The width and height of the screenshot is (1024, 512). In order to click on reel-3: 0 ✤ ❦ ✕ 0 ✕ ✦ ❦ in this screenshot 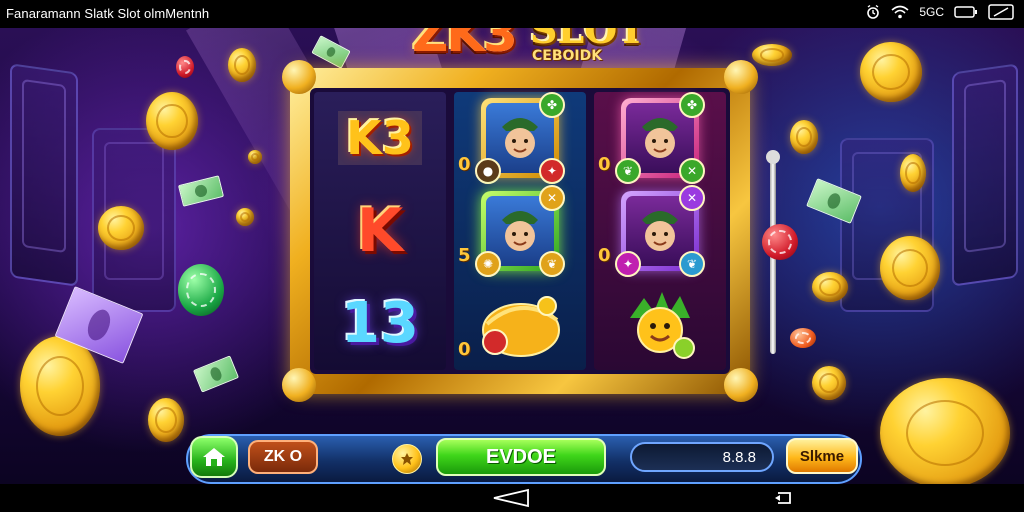, I will do `click(660, 231)`.